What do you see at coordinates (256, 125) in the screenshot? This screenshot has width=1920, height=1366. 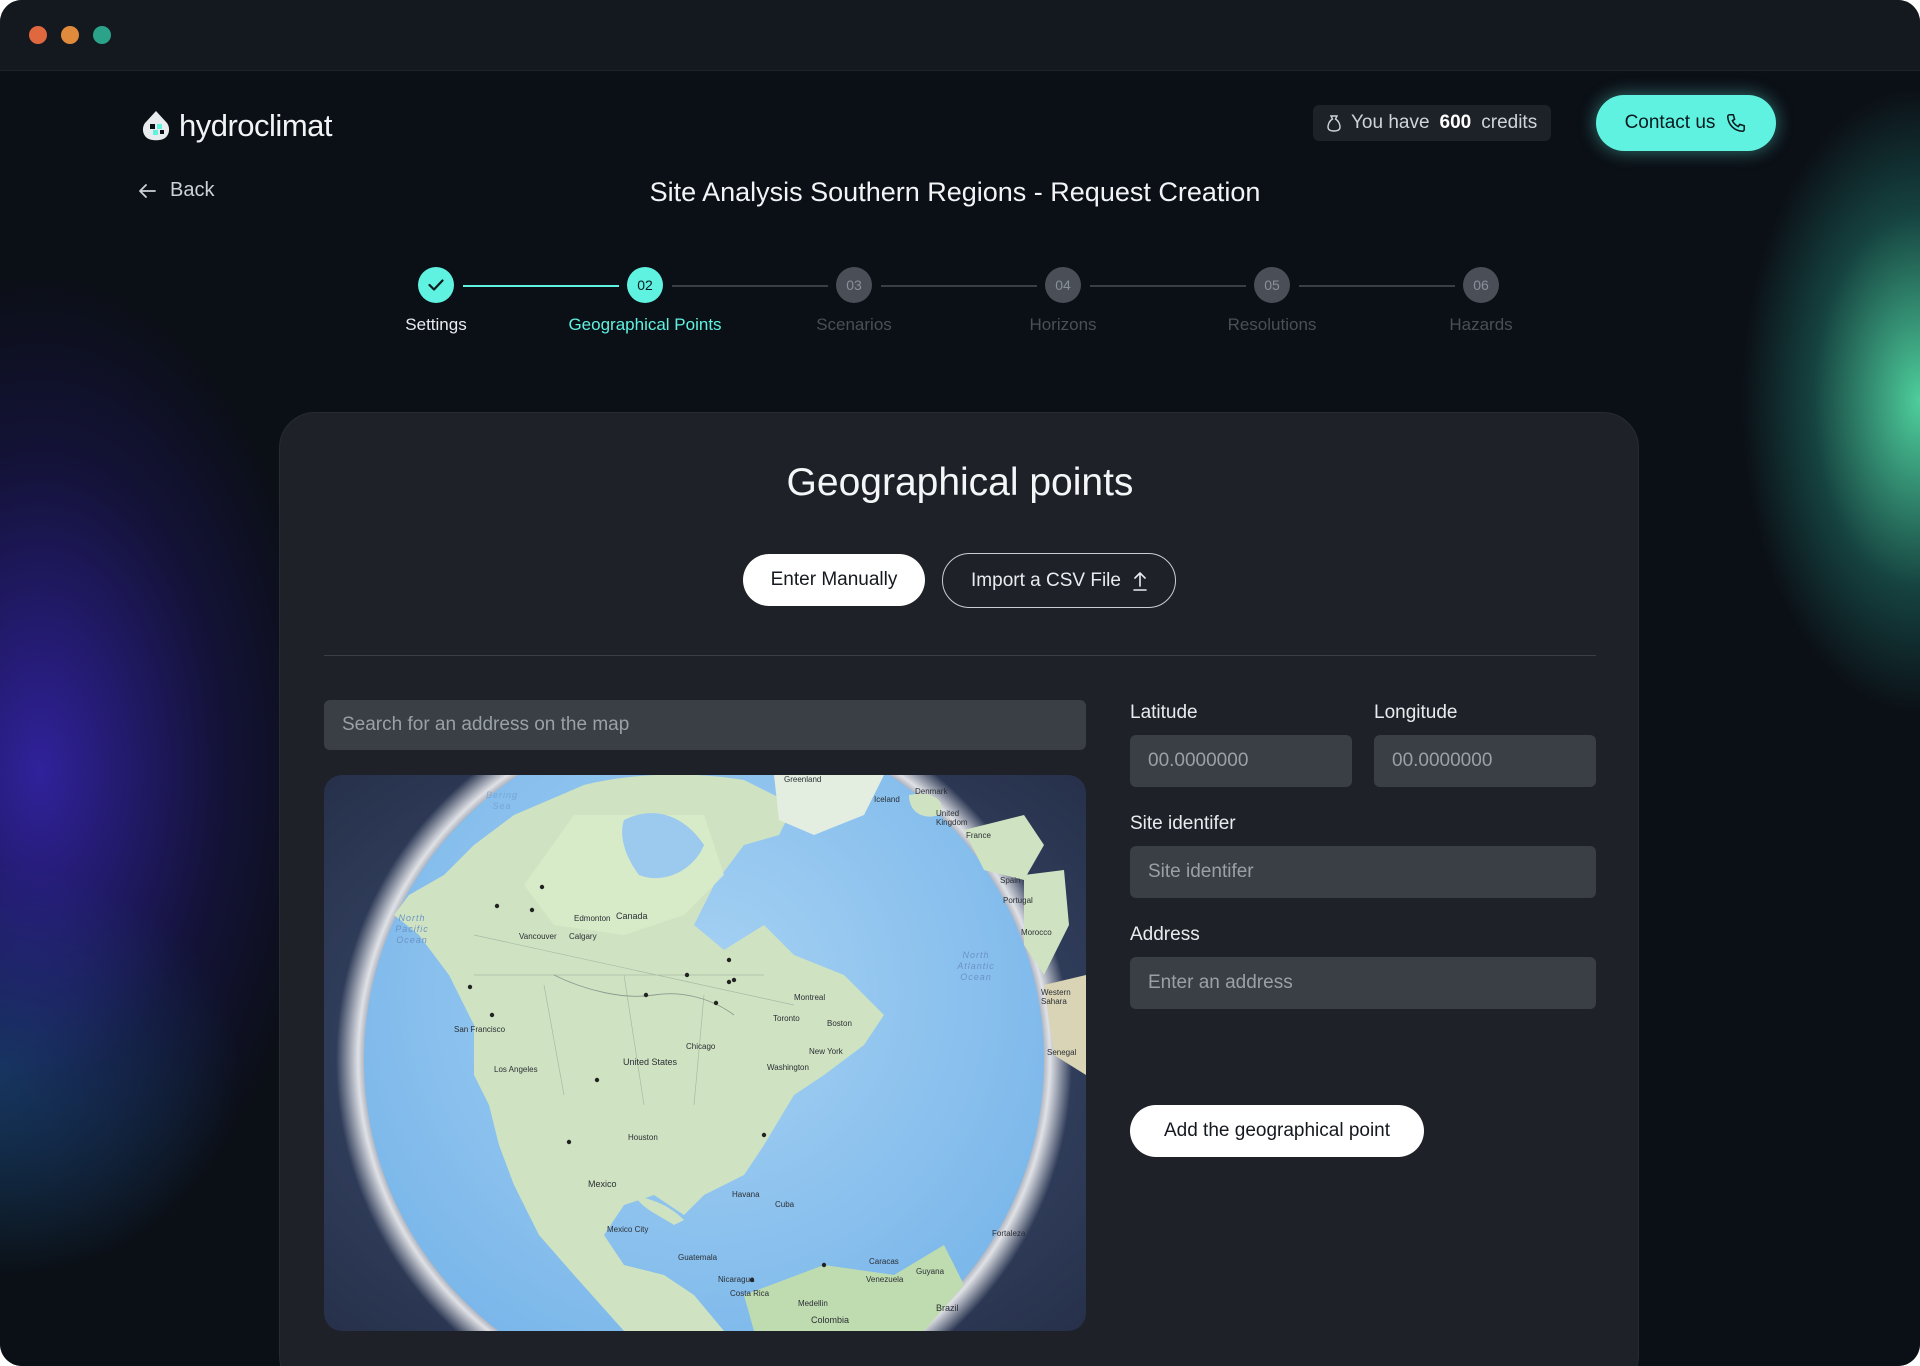 I see `brand-name: hydroclimat` at bounding box center [256, 125].